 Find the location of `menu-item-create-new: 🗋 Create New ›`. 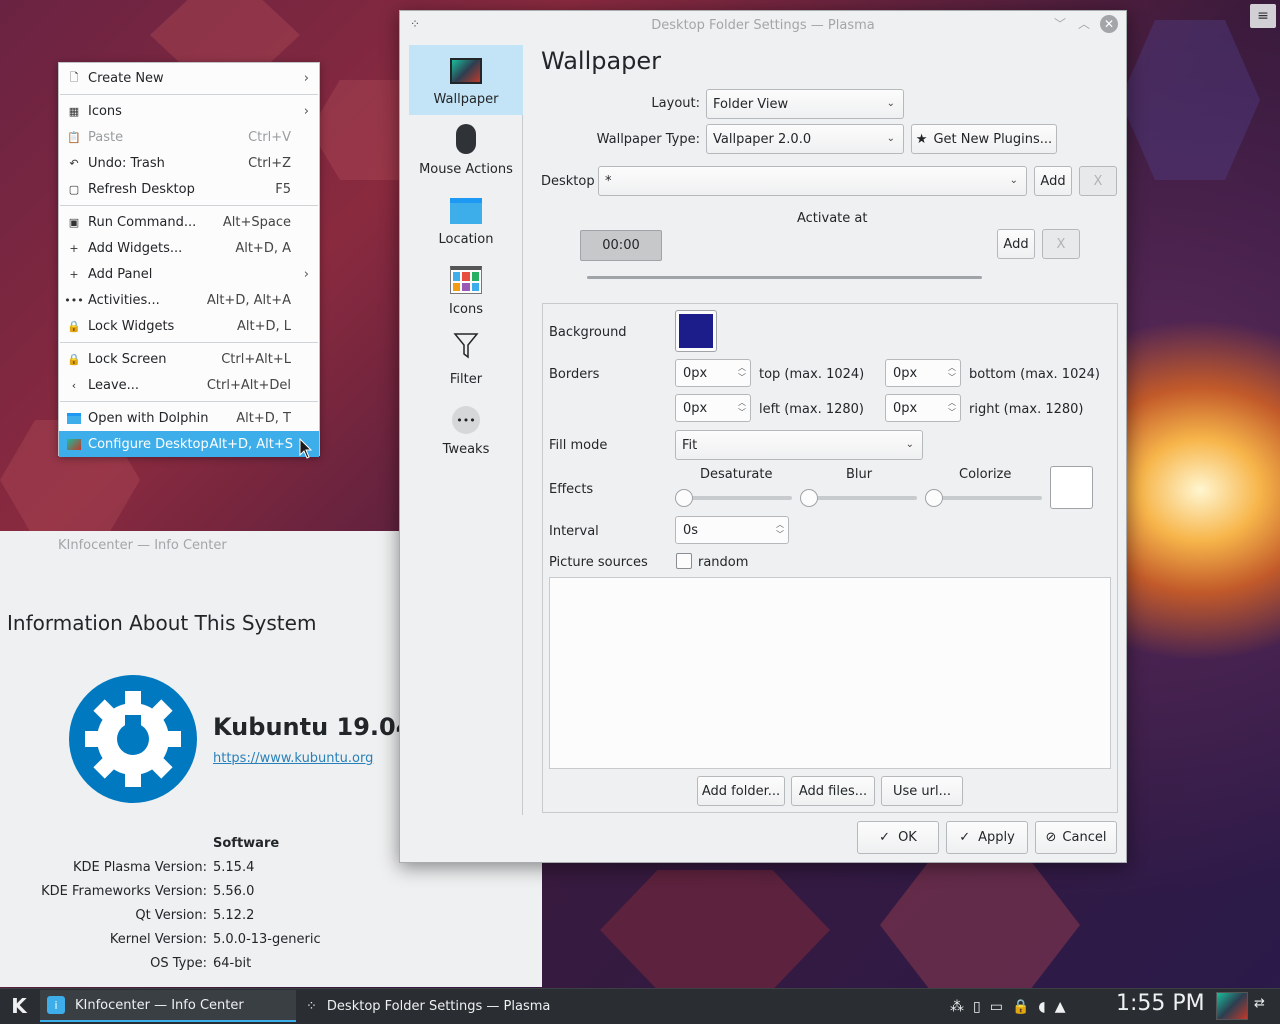

menu-item-create-new: 🗋 Create New › is located at coordinates (189, 78).